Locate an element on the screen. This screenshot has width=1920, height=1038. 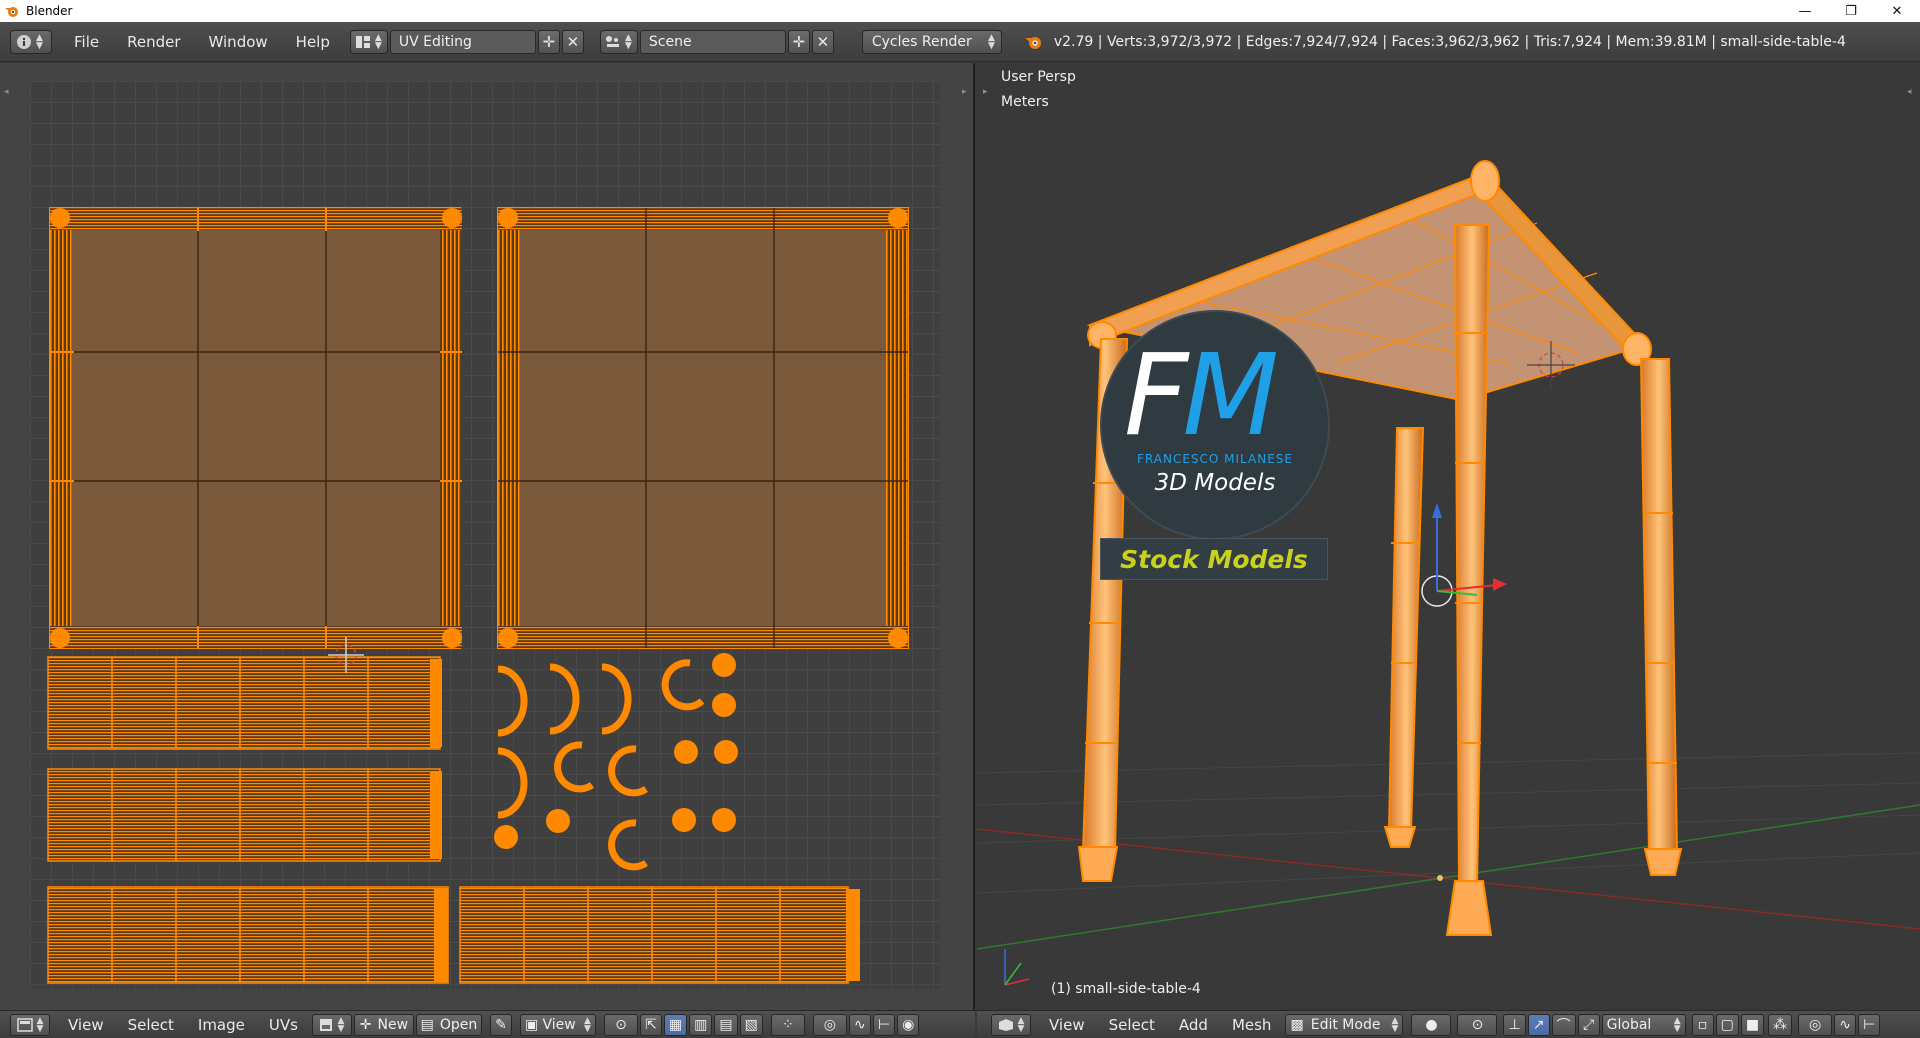
view-mode-selector: ▣ View ▲ ▼ is located at coordinates (557, 1024).